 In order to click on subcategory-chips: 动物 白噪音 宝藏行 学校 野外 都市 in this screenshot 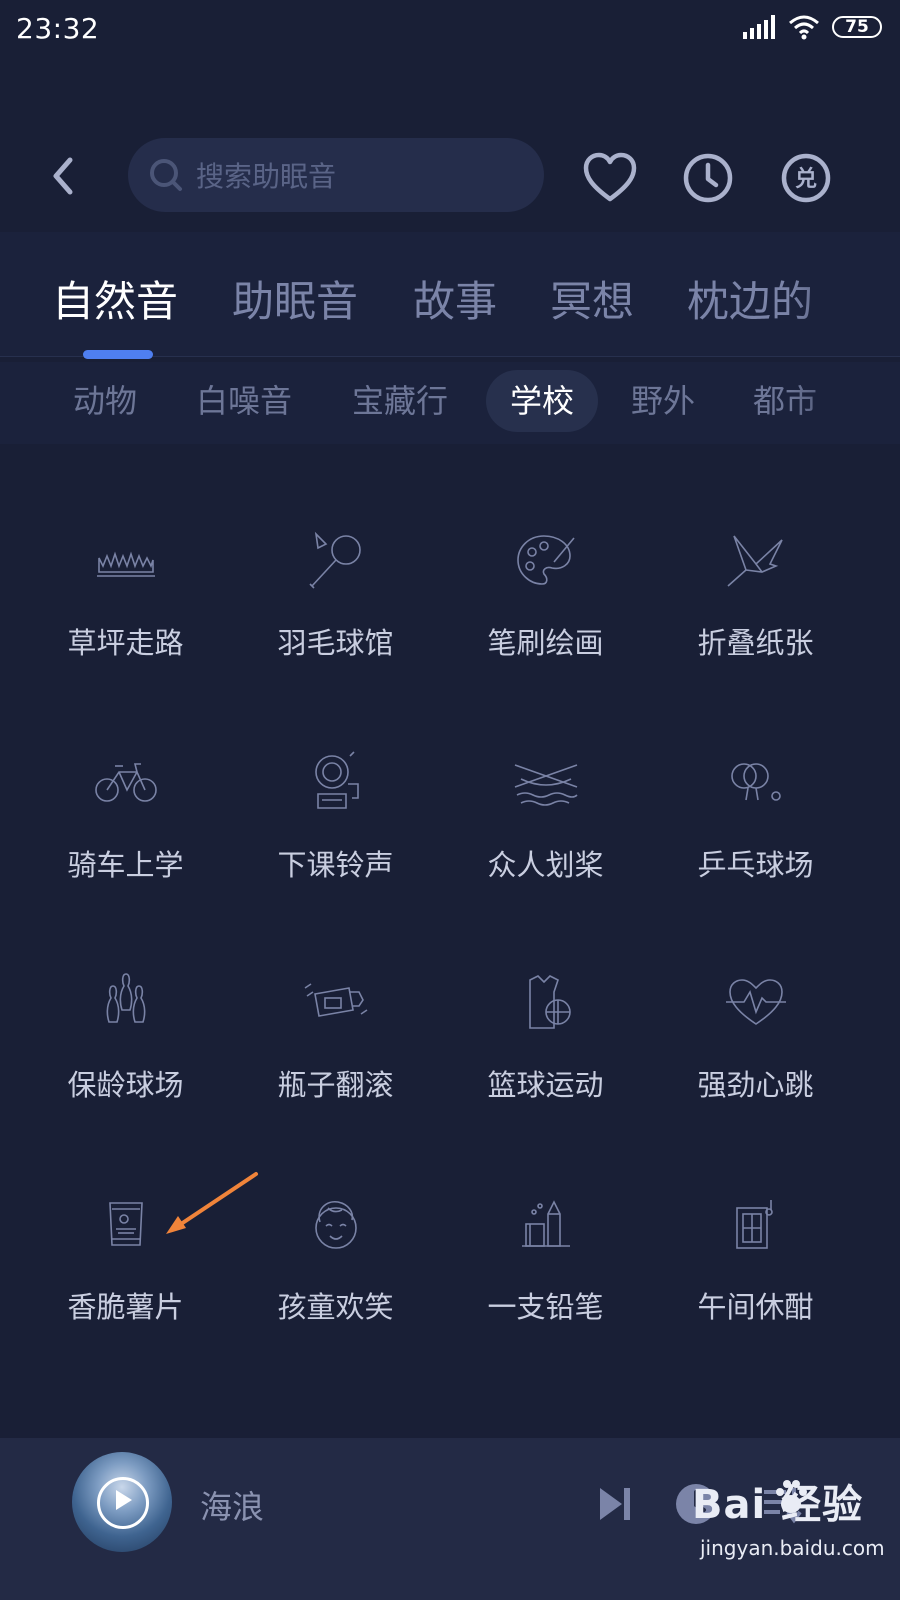, I will do `click(450, 403)`.